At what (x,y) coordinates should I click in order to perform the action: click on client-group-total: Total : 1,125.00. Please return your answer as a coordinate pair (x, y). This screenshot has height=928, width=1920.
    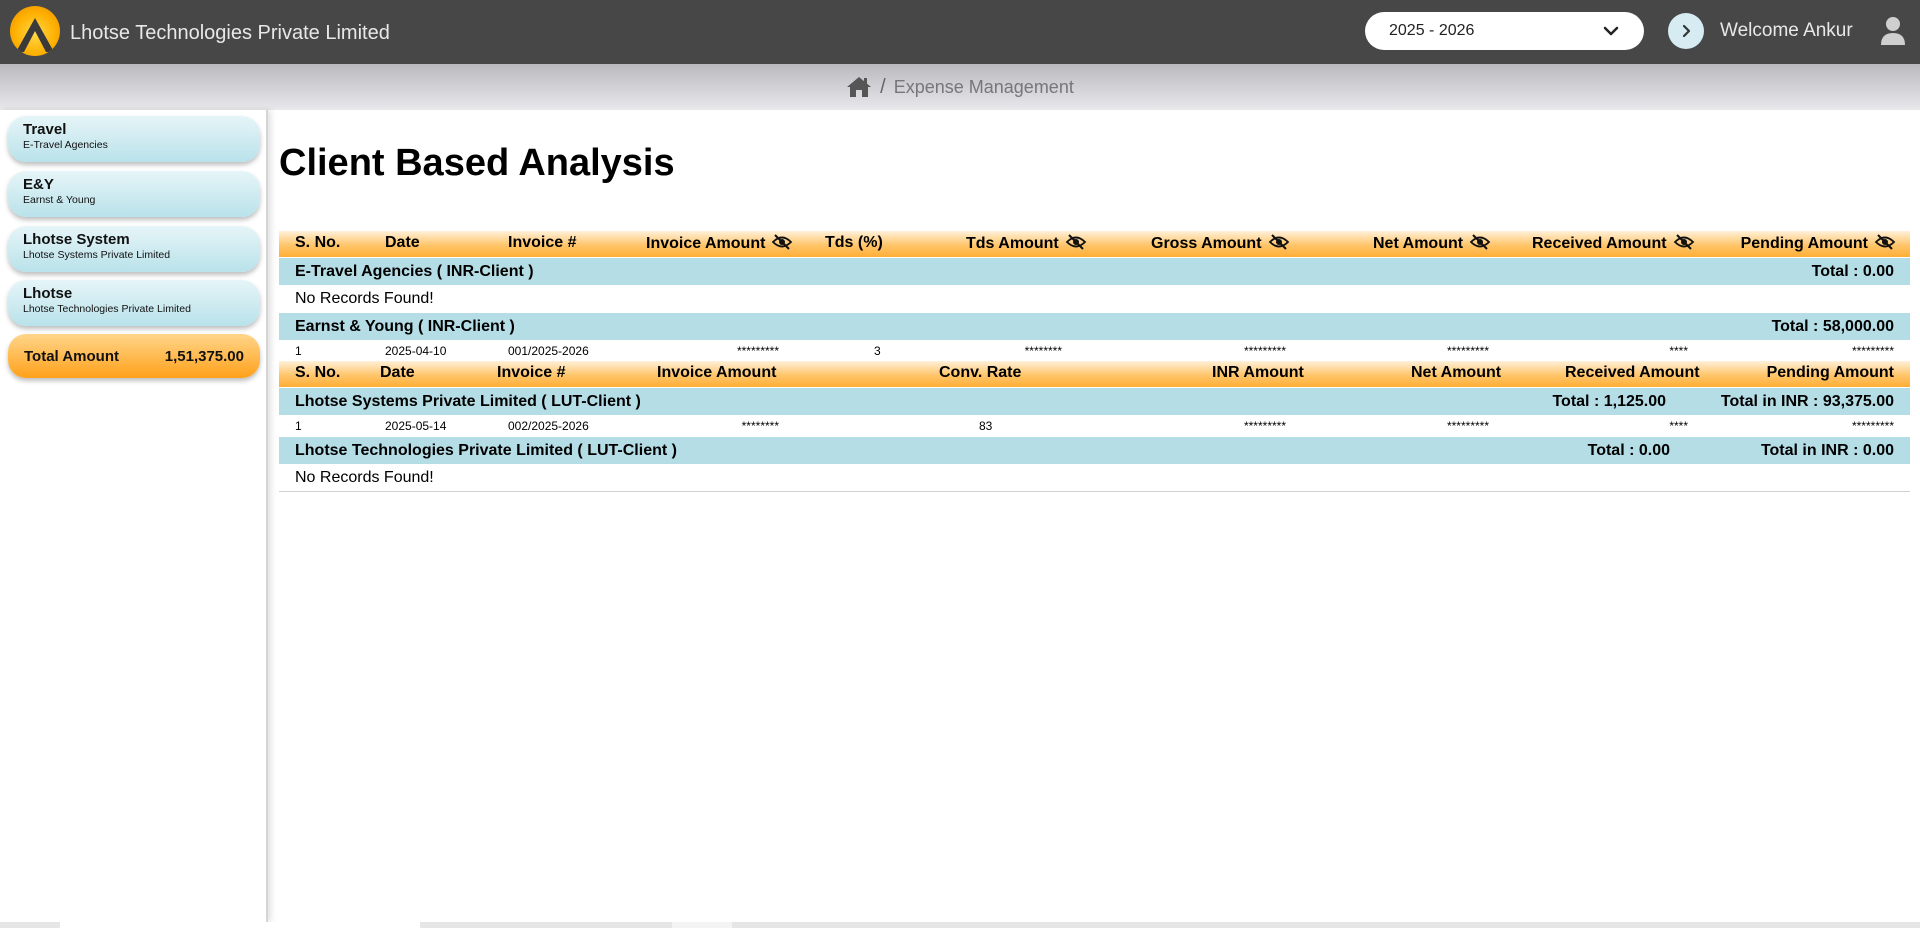
    Looking at the image, I should click on (1609, 401).